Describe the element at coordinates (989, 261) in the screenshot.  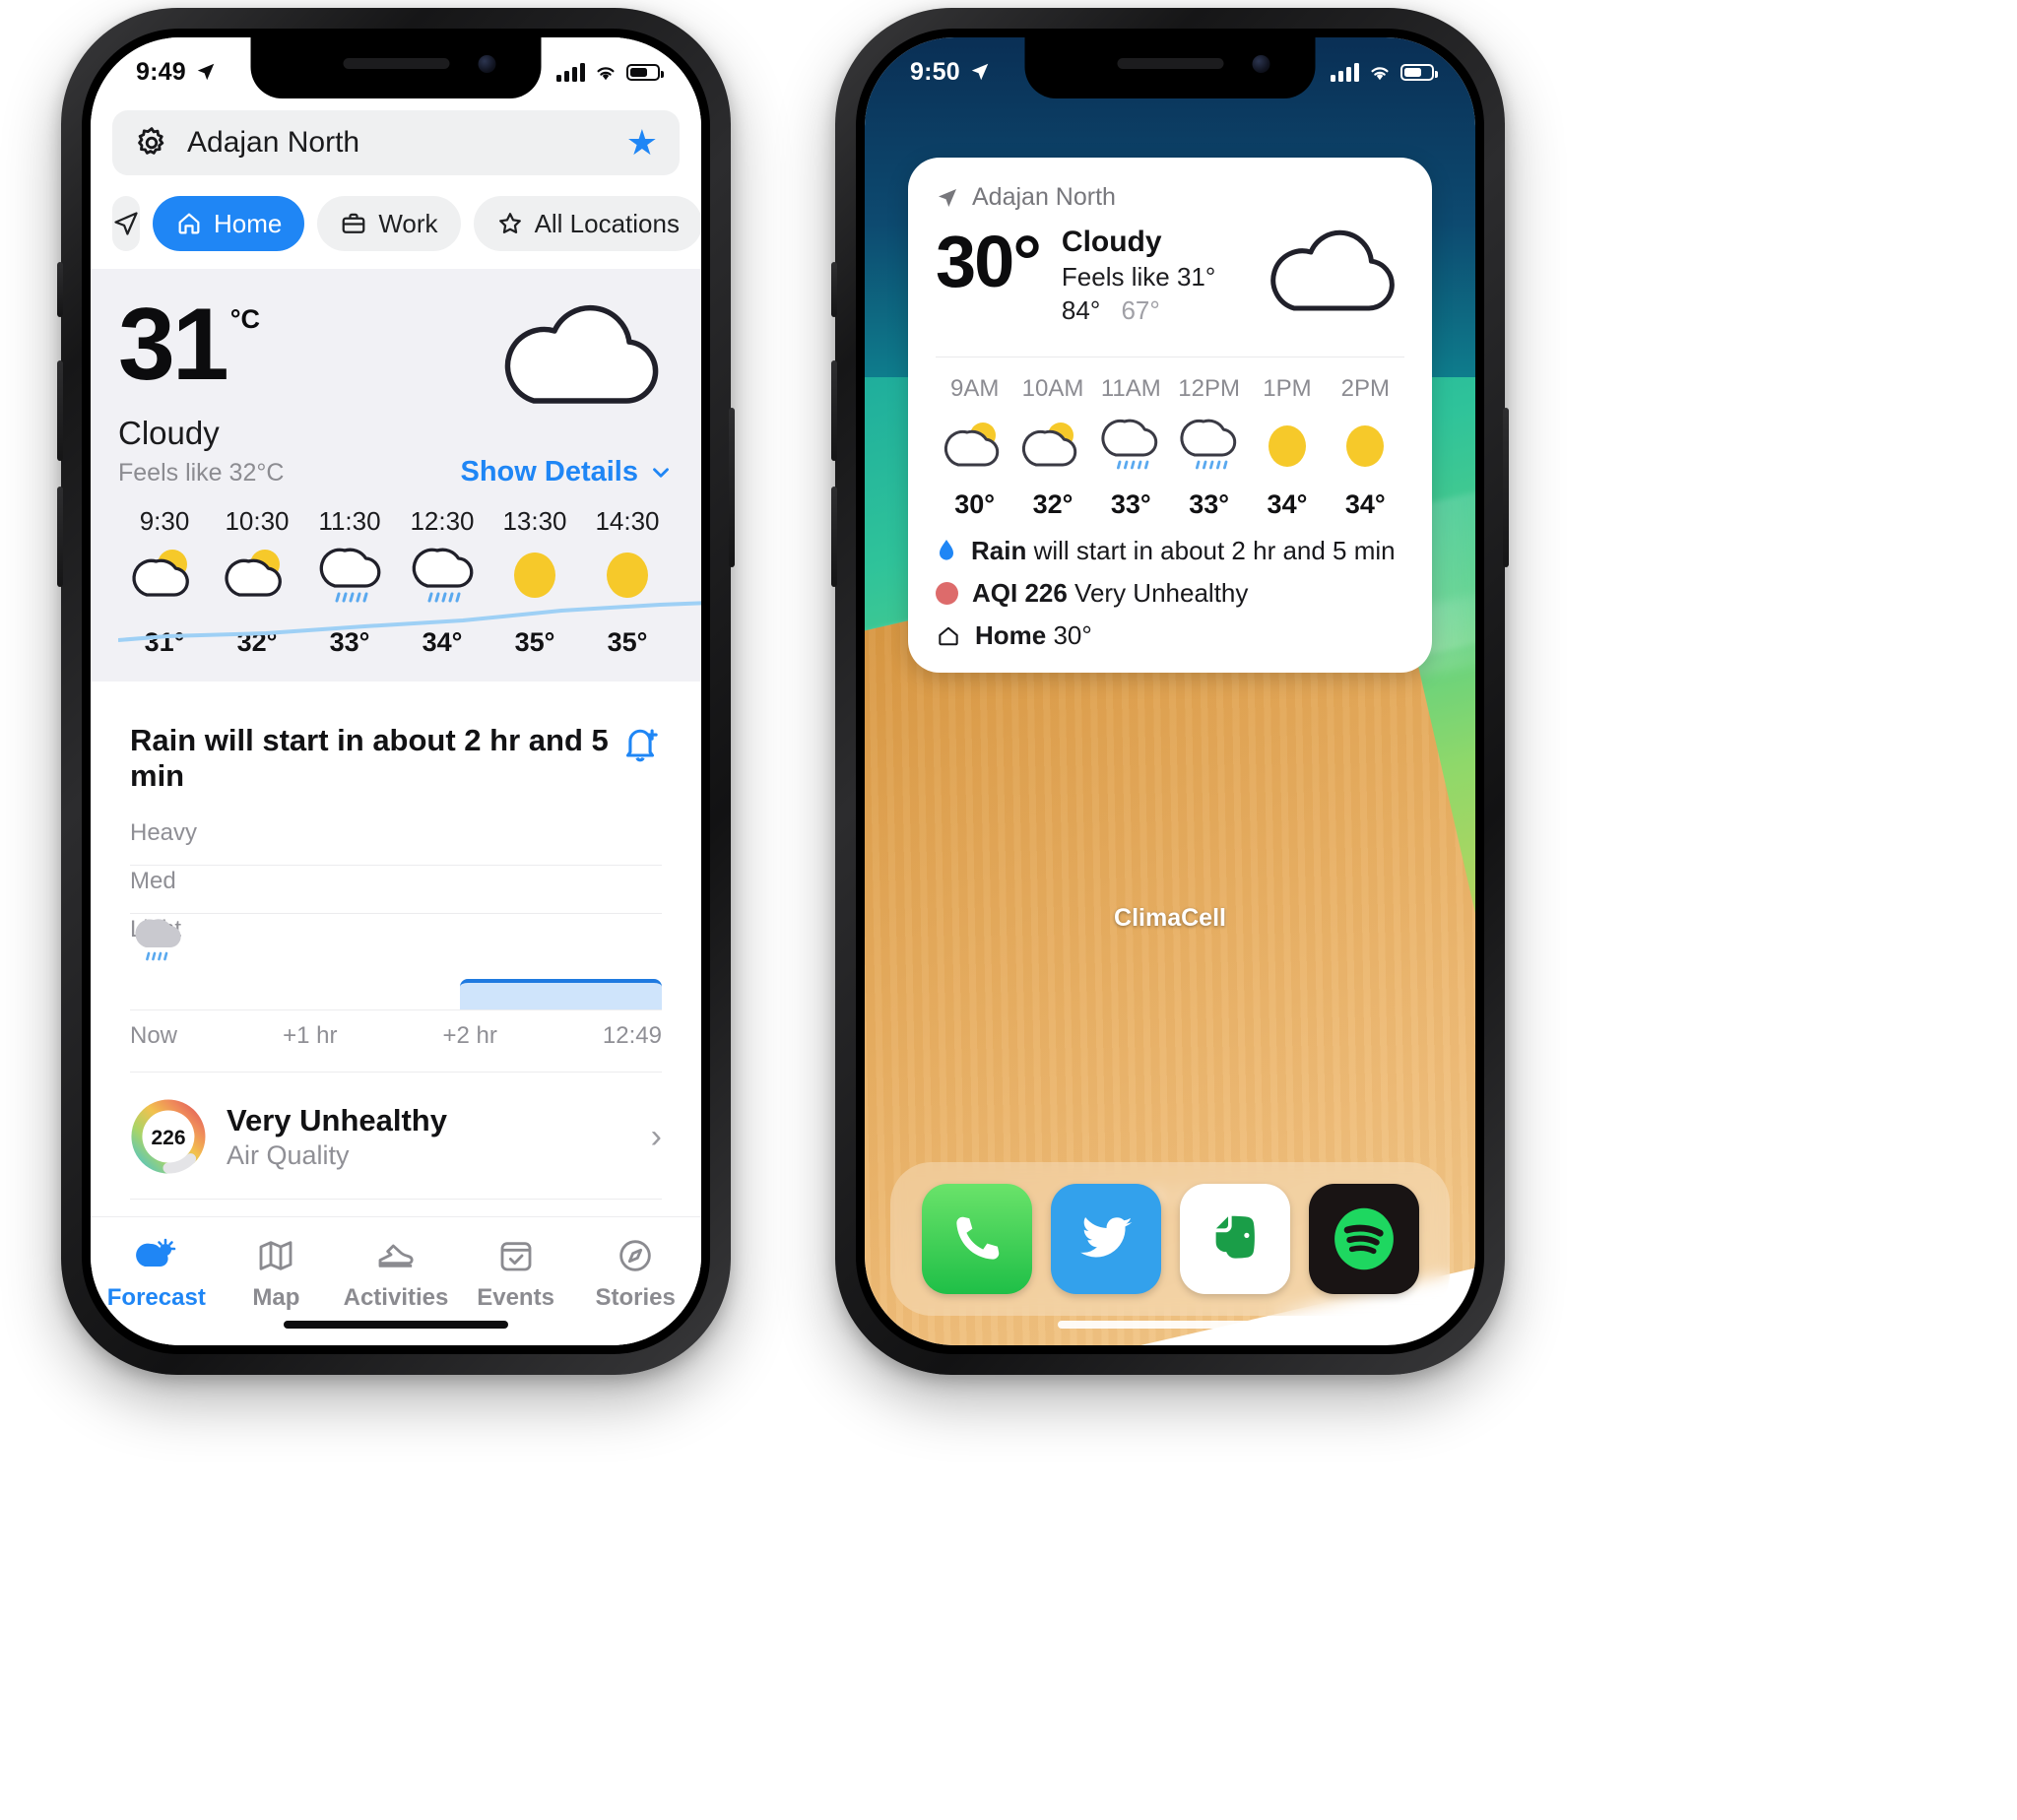
I see `widget-temperature: 30°` at that location.